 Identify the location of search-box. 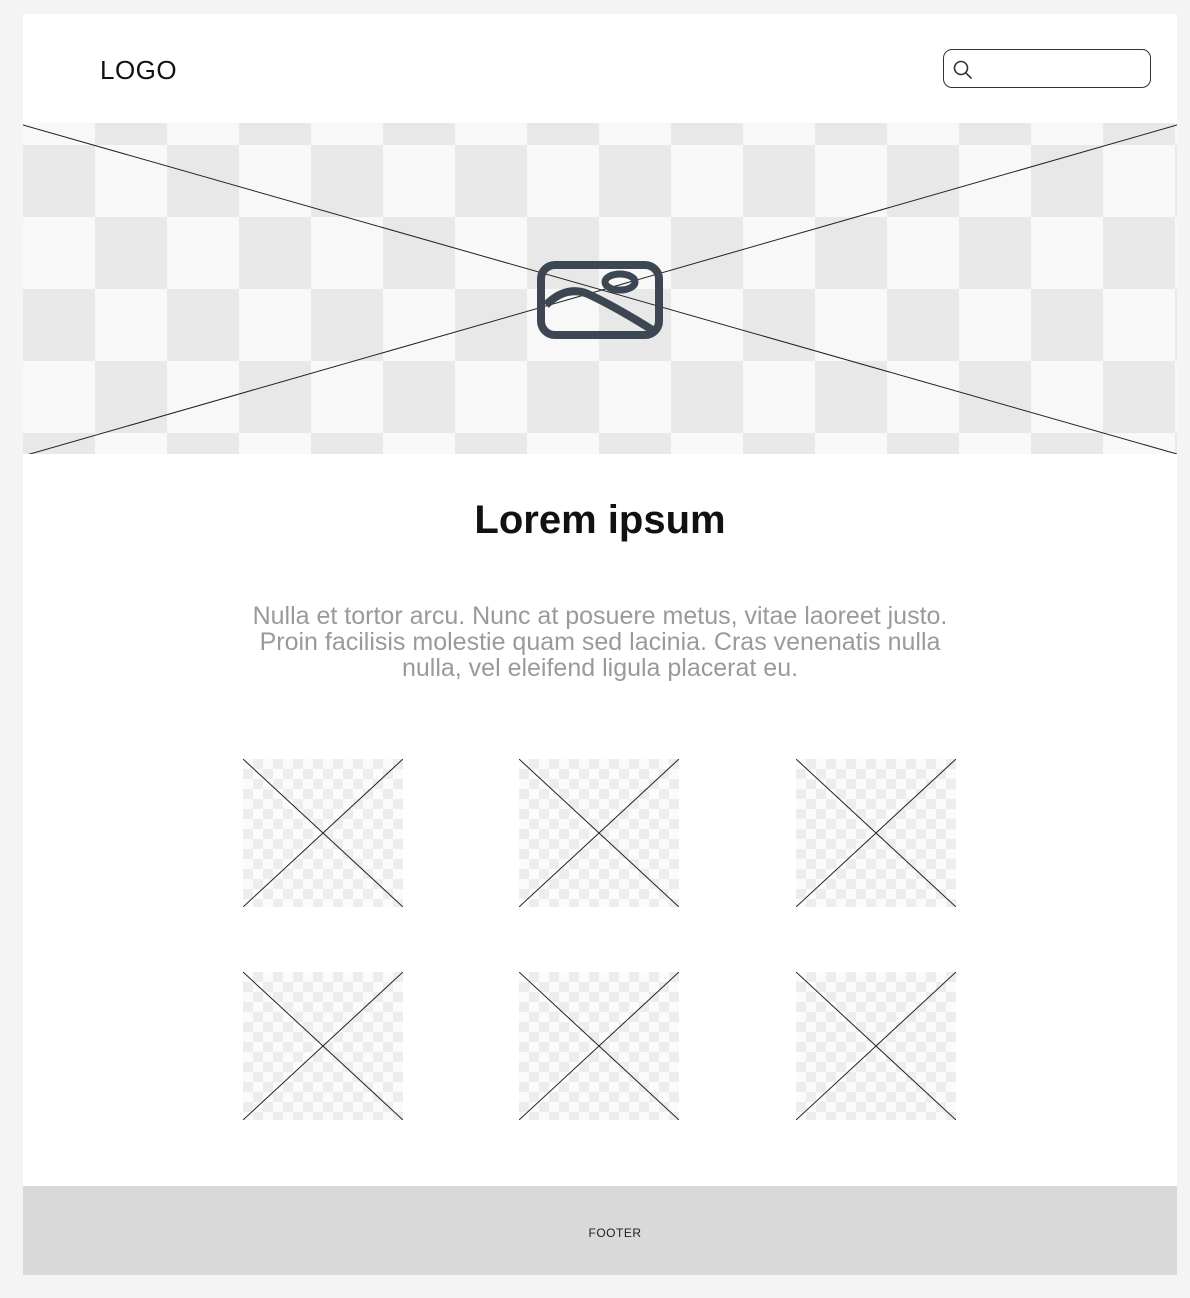
(1047, 68).